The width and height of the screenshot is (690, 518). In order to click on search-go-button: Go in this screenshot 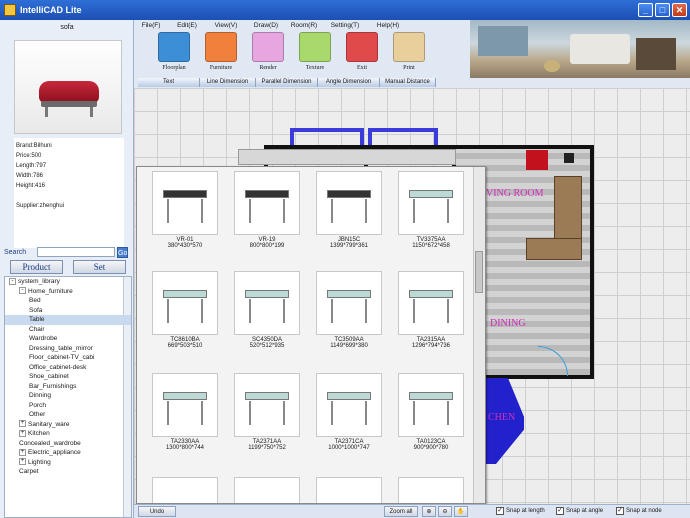, I will do `click(122, 252)`.